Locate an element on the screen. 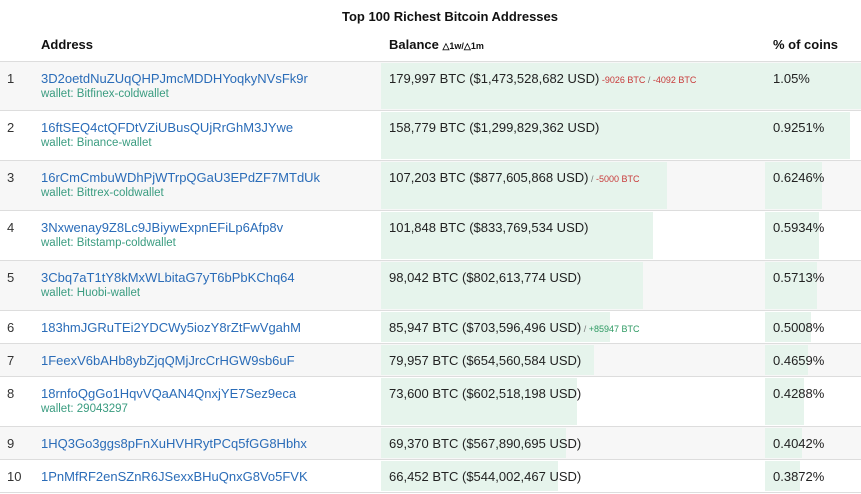 Image resolution: width=861 pixels, height=494 pixels. balance-value: 73,600 BTC ($602,518,198 USD) is located at coordinates (485, 393).